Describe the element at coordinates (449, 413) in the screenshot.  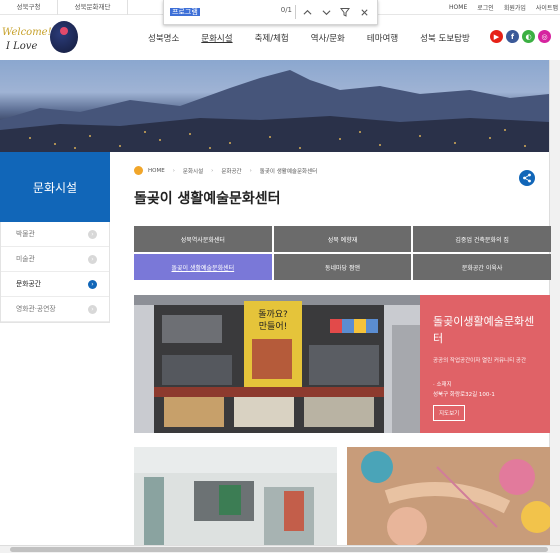
I see `view-map-button: 지도보기` at that location.